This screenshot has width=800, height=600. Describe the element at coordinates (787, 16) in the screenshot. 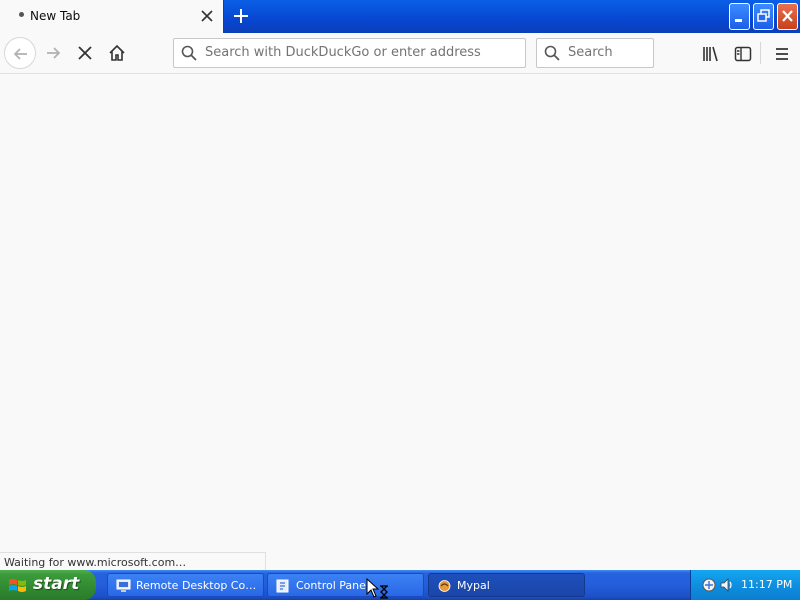

I see `close-window-button` at that location.